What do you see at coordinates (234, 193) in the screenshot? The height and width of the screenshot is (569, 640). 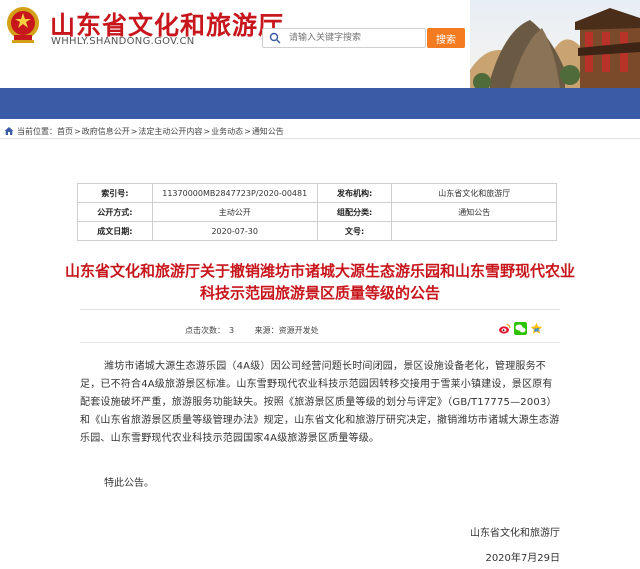 I see `index-value: 11370000MB2847723P/2020-00481` at bounding box center [234, 193].